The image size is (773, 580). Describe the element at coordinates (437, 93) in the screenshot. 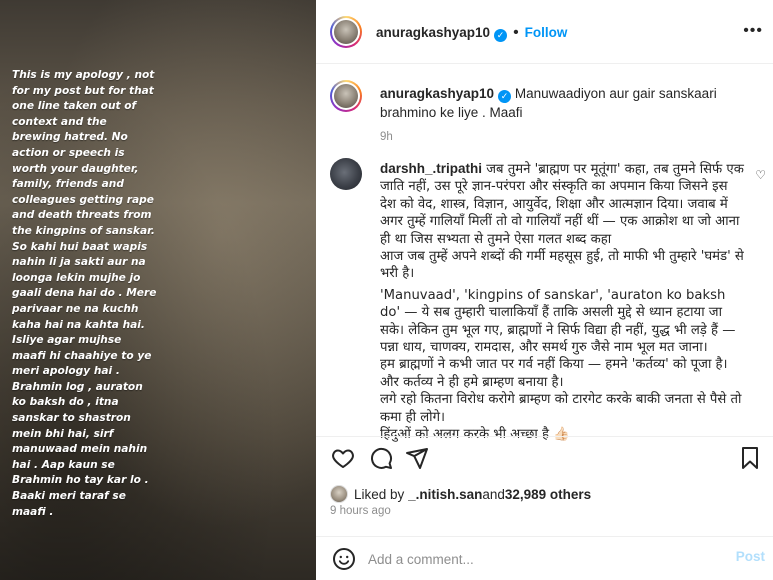

I see `caption-username: anuragkashyap10` at that location.